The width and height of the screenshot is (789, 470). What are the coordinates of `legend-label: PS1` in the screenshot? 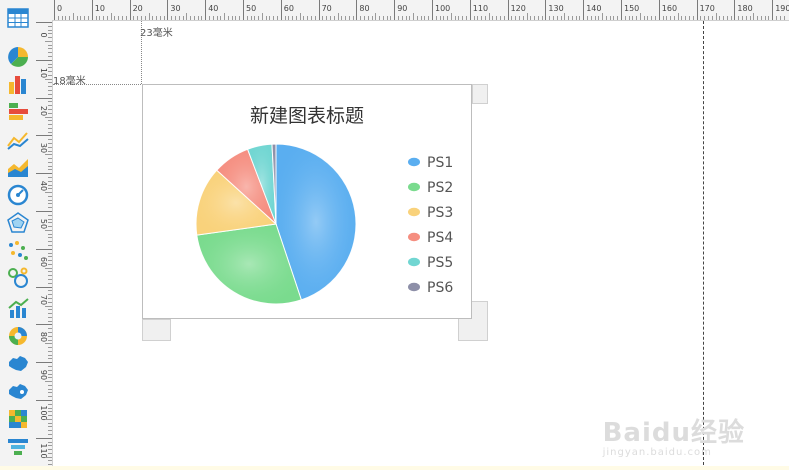 It's located at (440, 163).